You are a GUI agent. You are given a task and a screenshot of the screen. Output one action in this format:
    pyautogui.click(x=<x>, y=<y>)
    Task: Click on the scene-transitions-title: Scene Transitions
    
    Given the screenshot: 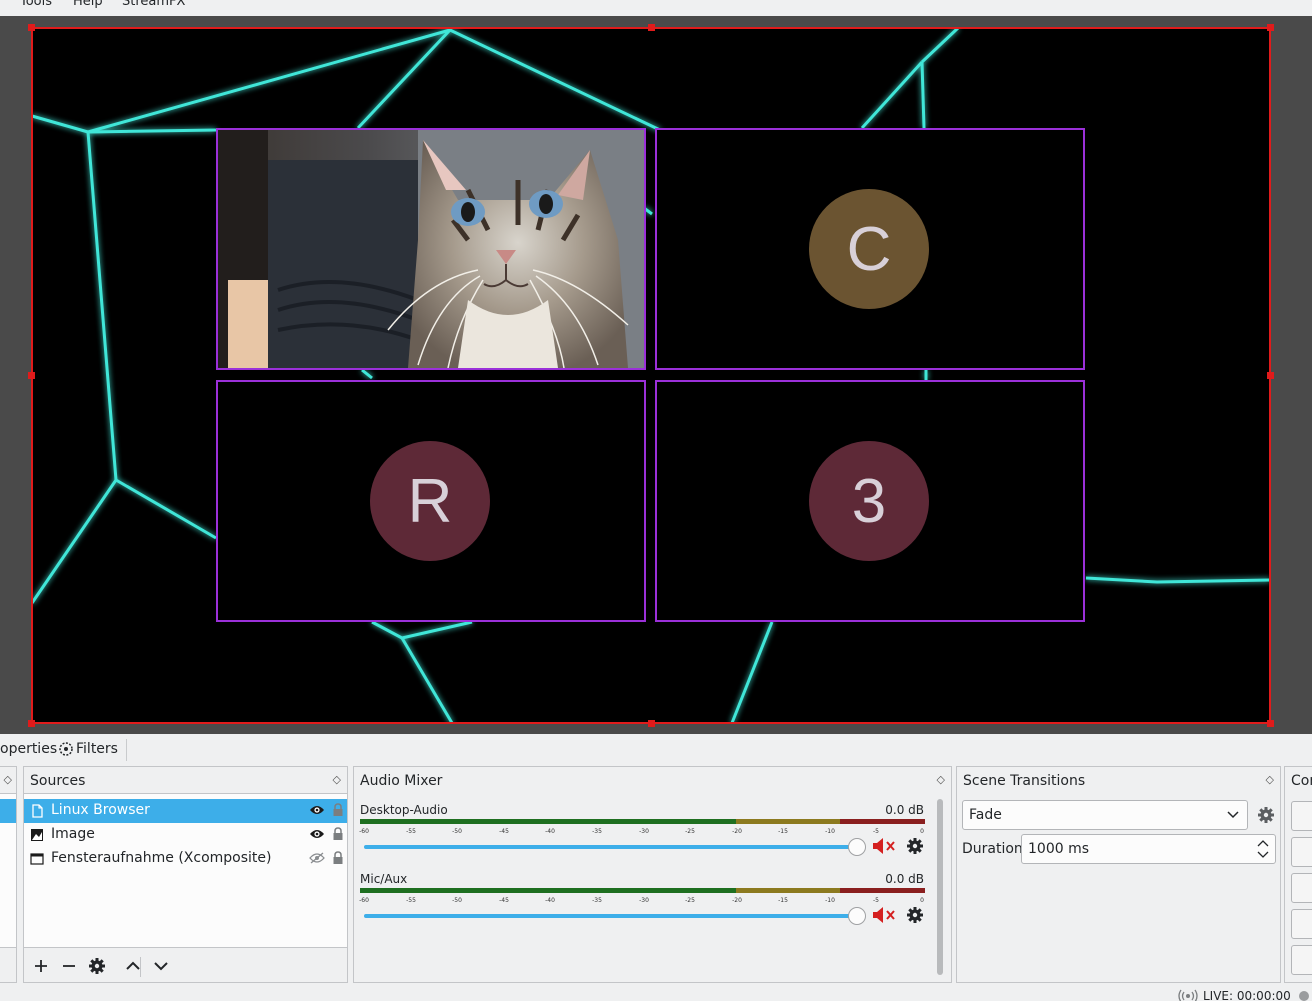 What is the action you would take?
    pyautogui.click(x=1024, y=781)
    